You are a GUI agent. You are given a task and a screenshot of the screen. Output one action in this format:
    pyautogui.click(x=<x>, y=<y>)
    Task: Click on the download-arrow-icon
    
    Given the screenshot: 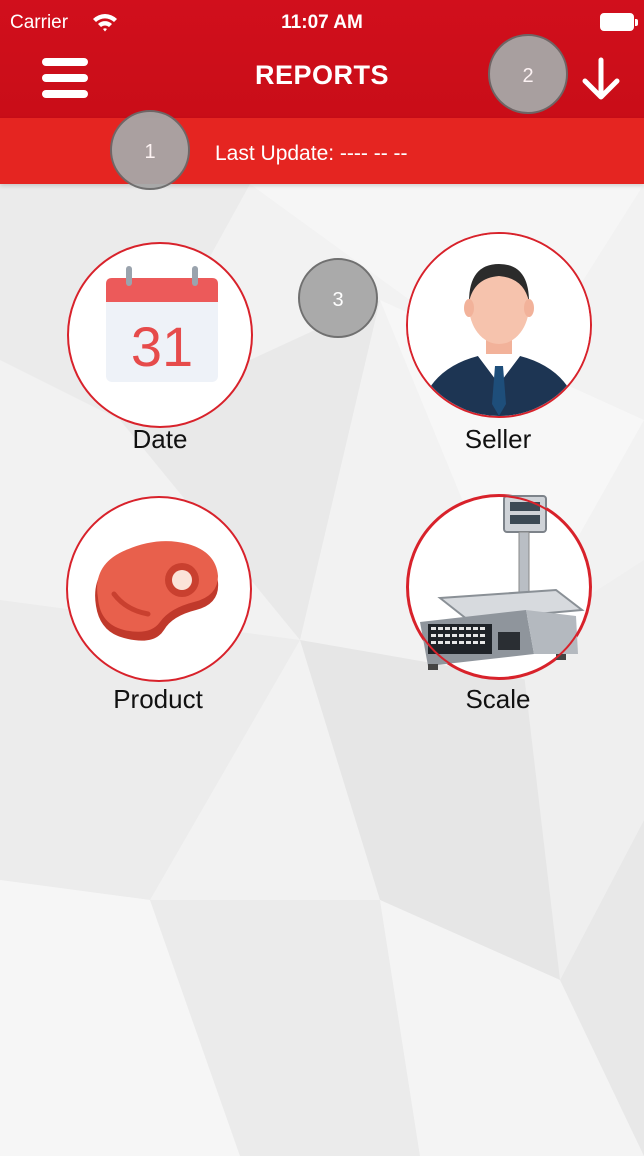 What is the action you would take?
    pyautogui.click(x=601, y=79)
    